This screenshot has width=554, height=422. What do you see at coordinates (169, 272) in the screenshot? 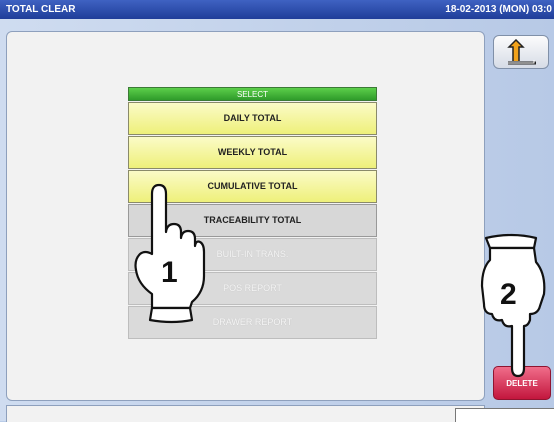
I see `step-1-label: 1` at bounding box center [169, 272].